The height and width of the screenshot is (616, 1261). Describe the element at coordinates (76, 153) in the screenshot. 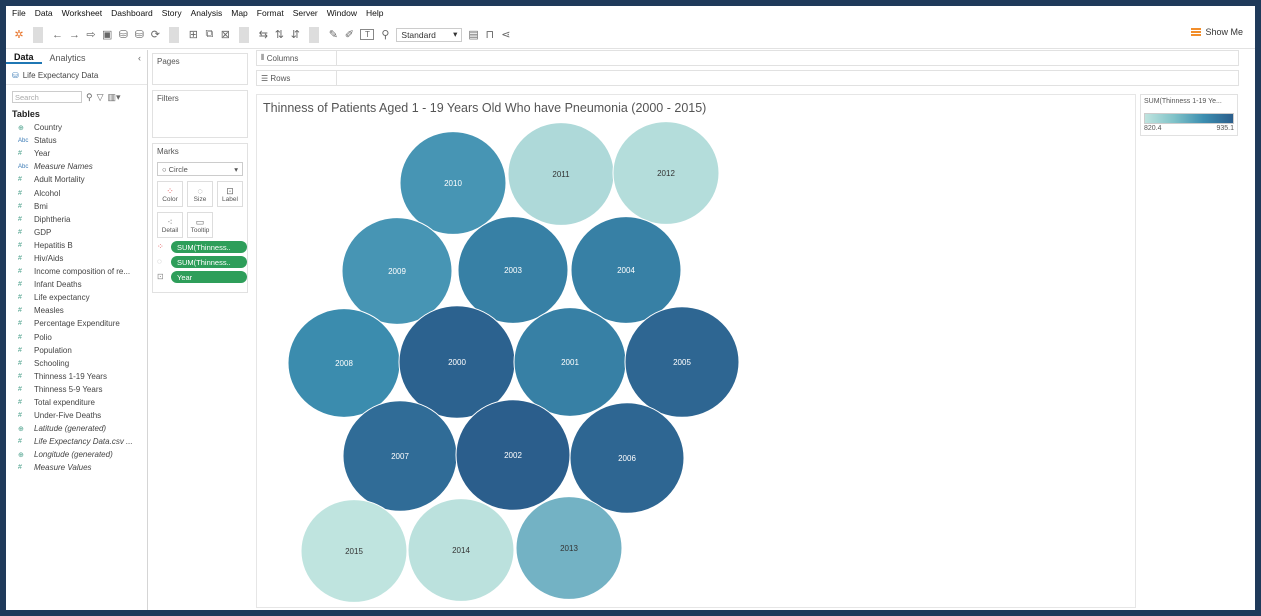

I see `field-item: # Year` at that location.